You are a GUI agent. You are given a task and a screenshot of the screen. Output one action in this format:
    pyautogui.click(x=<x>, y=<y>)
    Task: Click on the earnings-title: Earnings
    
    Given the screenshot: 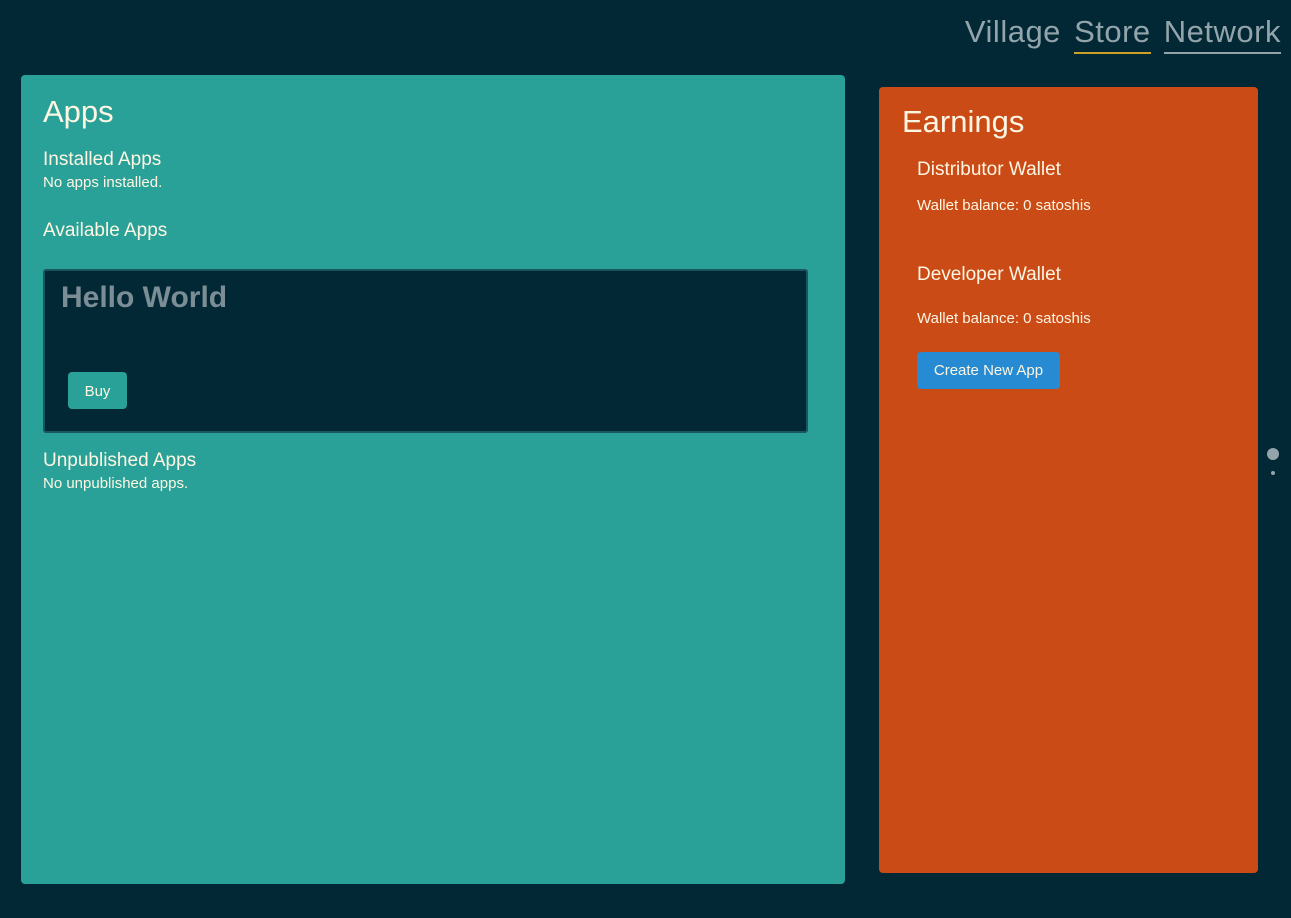 What is the action you would take?
    pyautogui.click(x=963, y=121)
    